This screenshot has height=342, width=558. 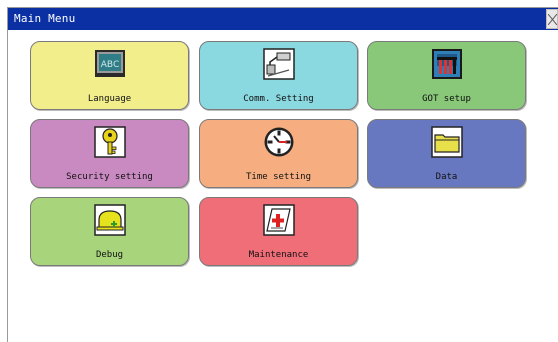 What do you see at coordinates (110, 142) in the screenshot?
I see `key-icon` at bounding box center [110, 142].